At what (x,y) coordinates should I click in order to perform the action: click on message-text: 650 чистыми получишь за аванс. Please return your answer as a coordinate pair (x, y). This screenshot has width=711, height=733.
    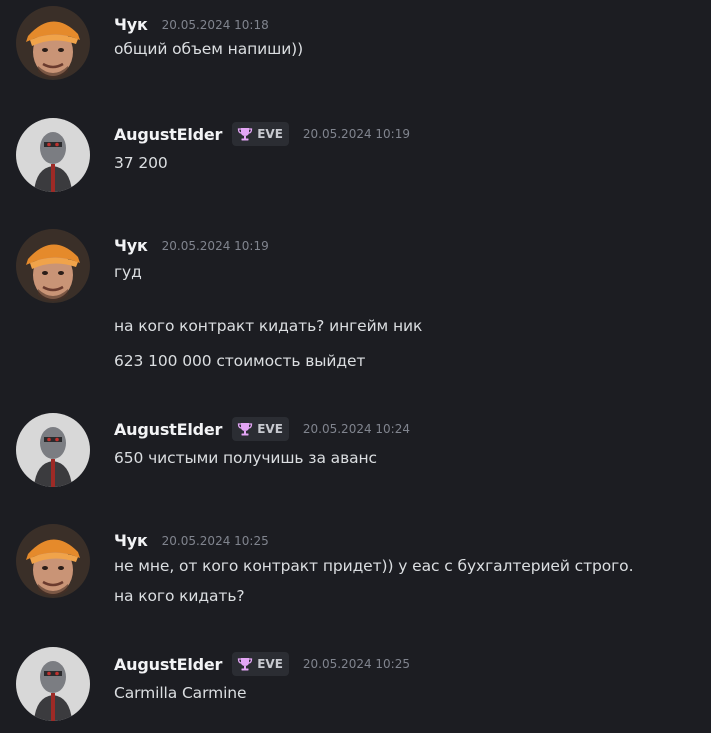
    Looking at the image, I should click on (245, 458).